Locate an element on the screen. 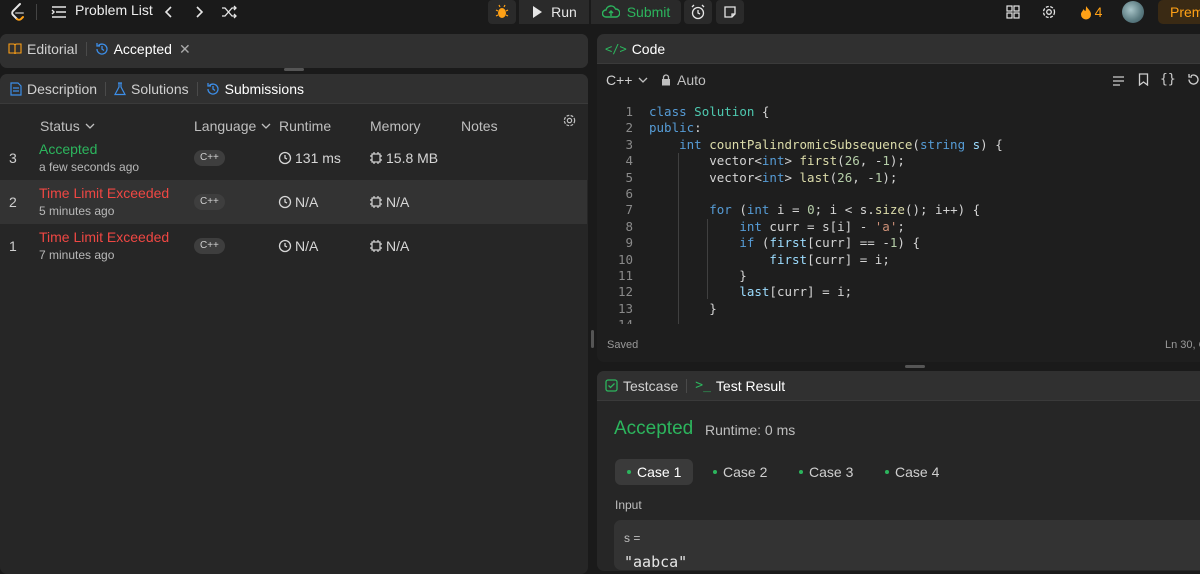 The width and height of the screenshot is (1200, 574). checkbox-icon is located at coordinates (611, 385).